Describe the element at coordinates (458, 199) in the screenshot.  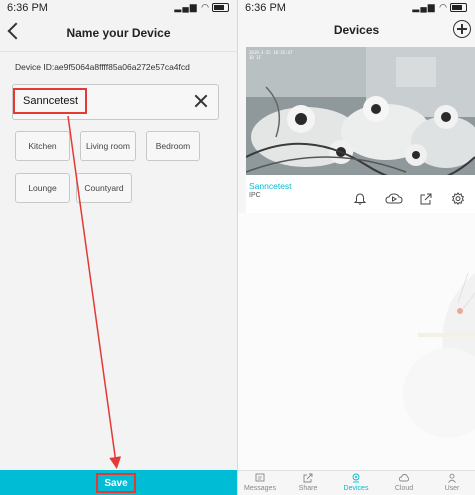
I see `settings-icon` at that location.